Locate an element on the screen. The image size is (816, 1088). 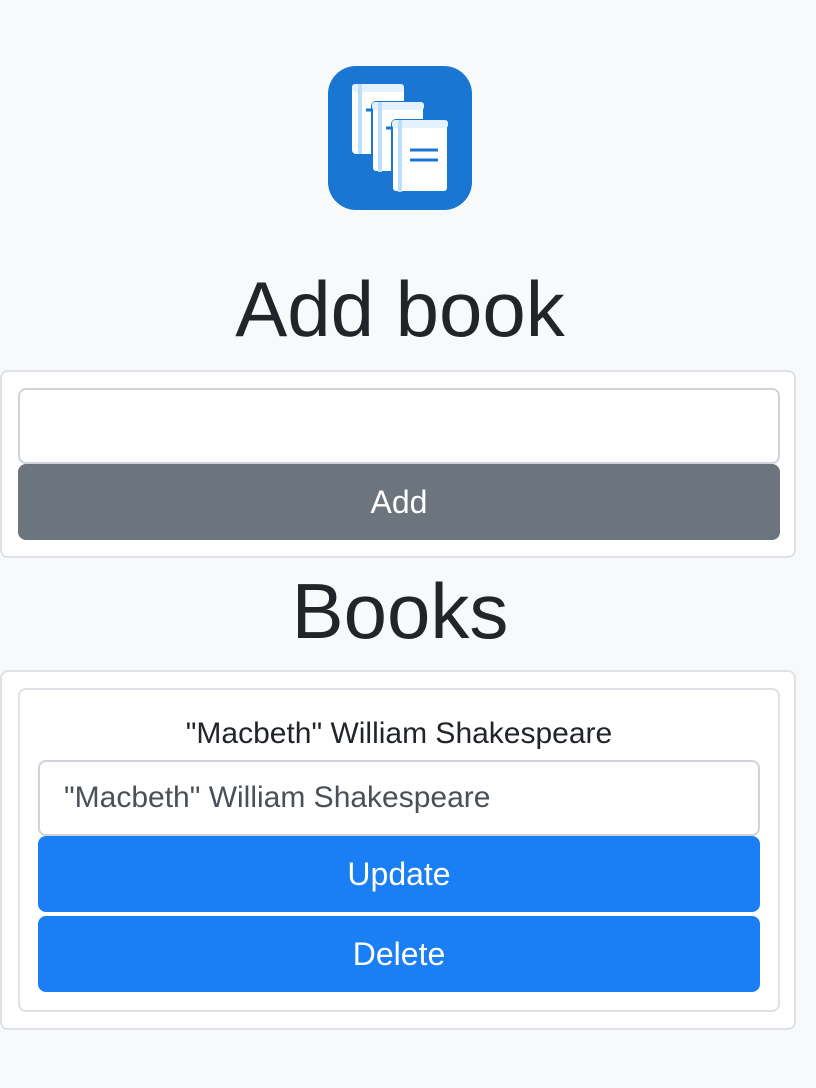
add-book-heading: Add book is located at coordinates (400, 309).